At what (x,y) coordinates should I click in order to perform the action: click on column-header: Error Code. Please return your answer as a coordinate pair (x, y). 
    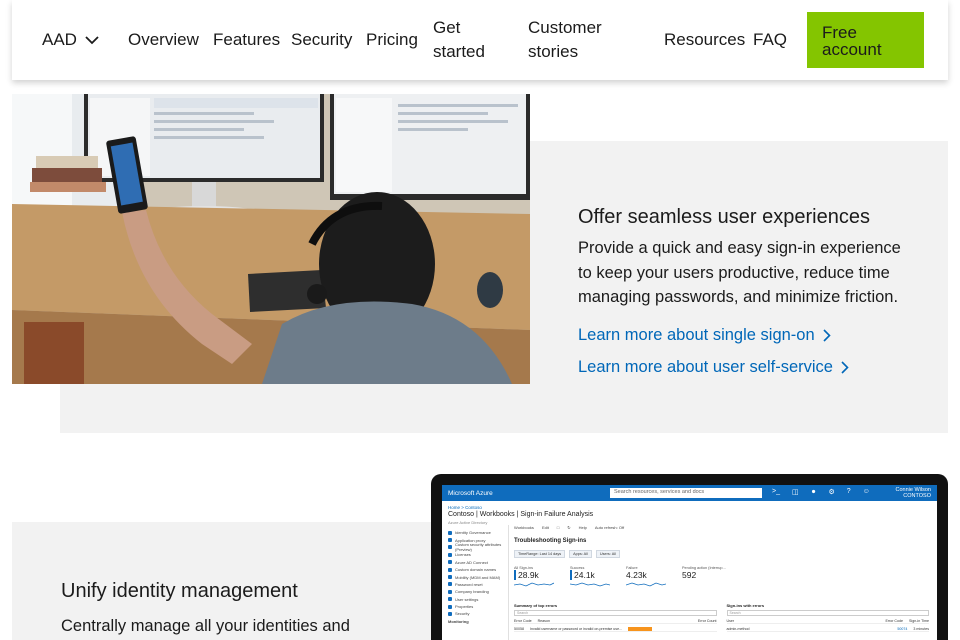
    Looking at the image, I should click on (894, 620).